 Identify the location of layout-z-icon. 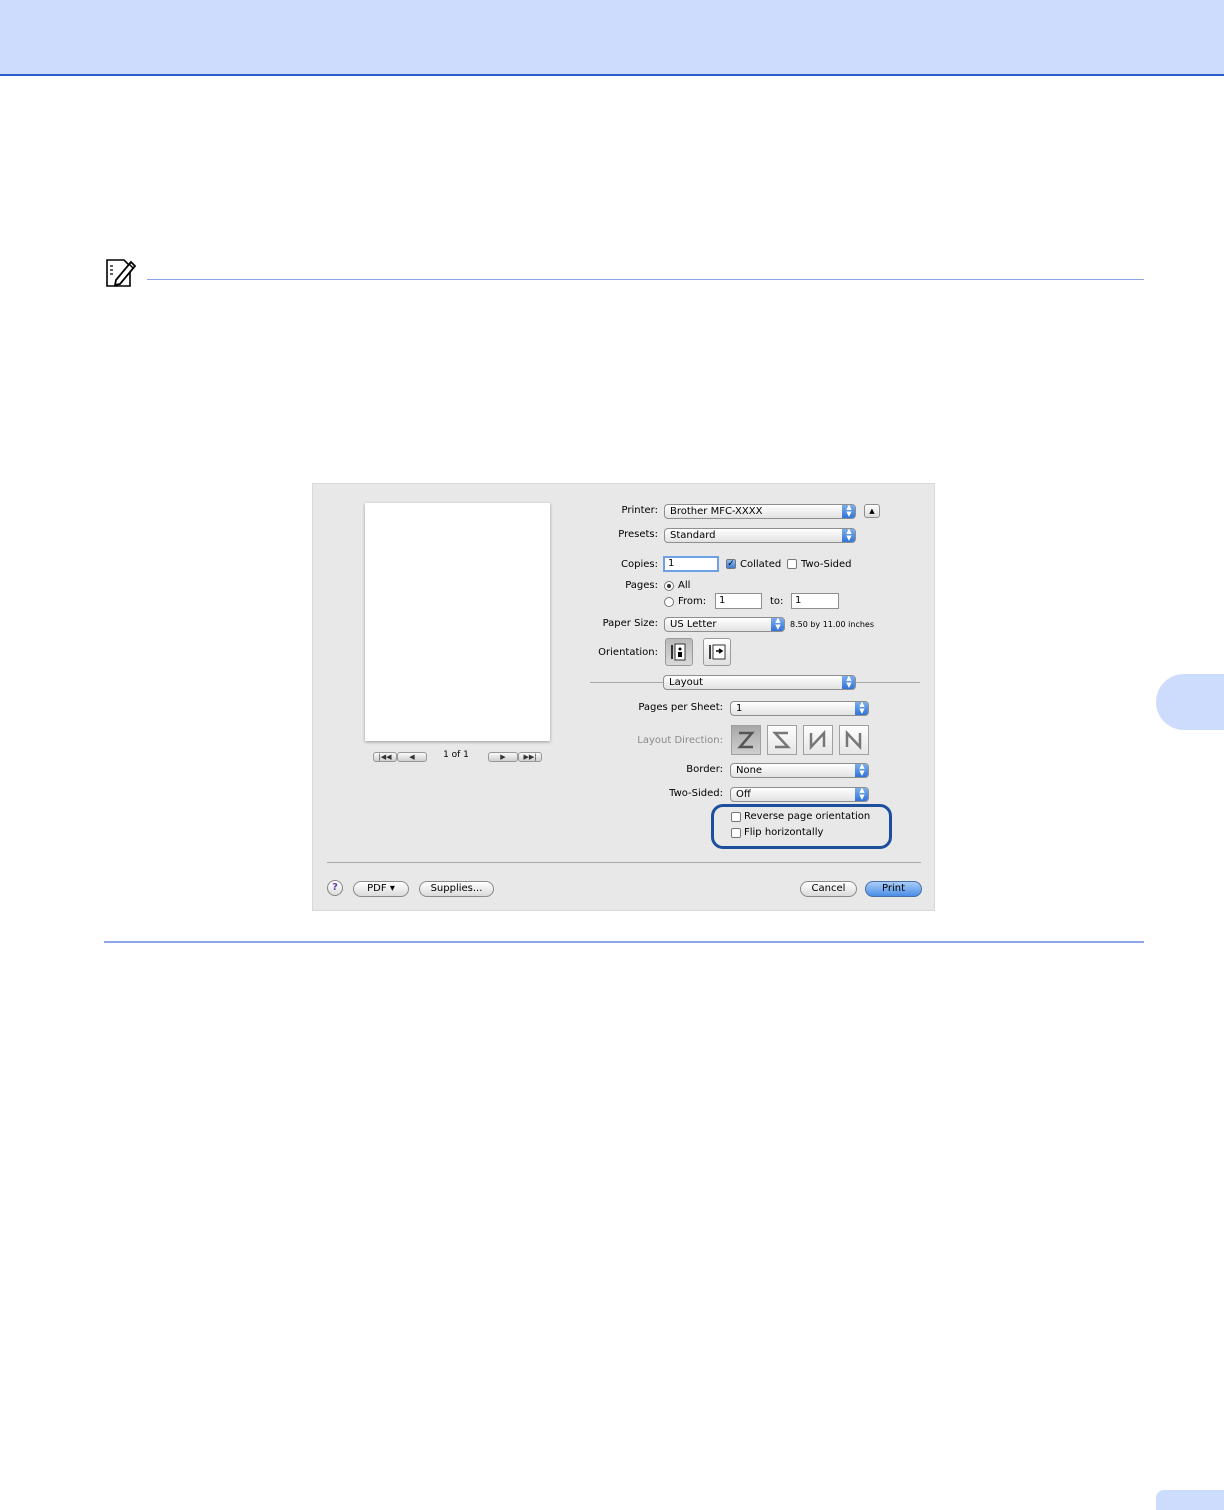
(746, 740).